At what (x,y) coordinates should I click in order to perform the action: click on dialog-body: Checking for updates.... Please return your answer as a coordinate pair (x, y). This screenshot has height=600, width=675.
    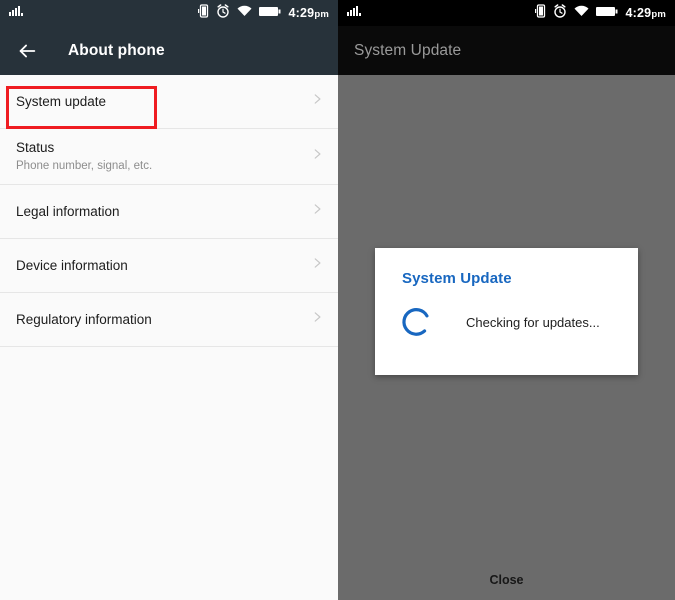
    Looking at the image, I should click on (506, 313).